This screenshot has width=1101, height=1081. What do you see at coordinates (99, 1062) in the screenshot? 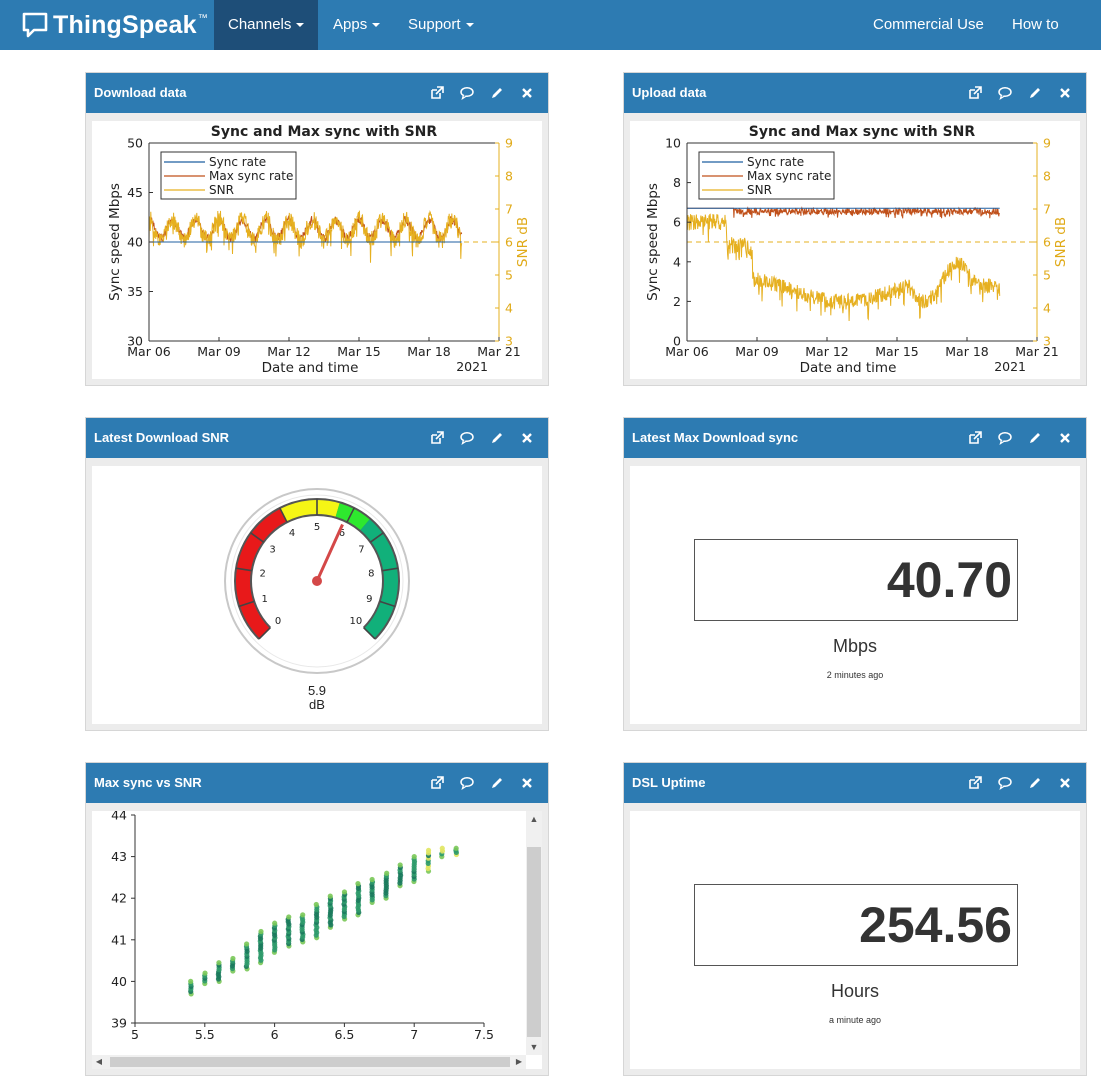
I see `scroll-left-icon: ◀` at bounding box center [99, 1062].